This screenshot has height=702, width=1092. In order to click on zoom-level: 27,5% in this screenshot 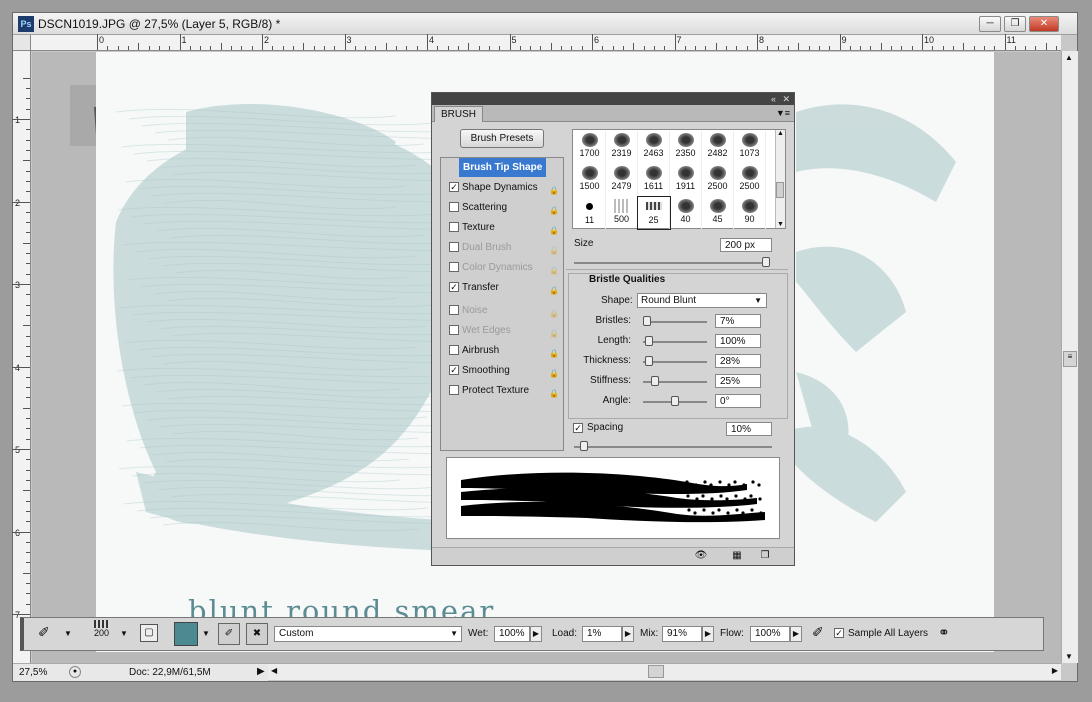, I will do `click(33, 672)`.